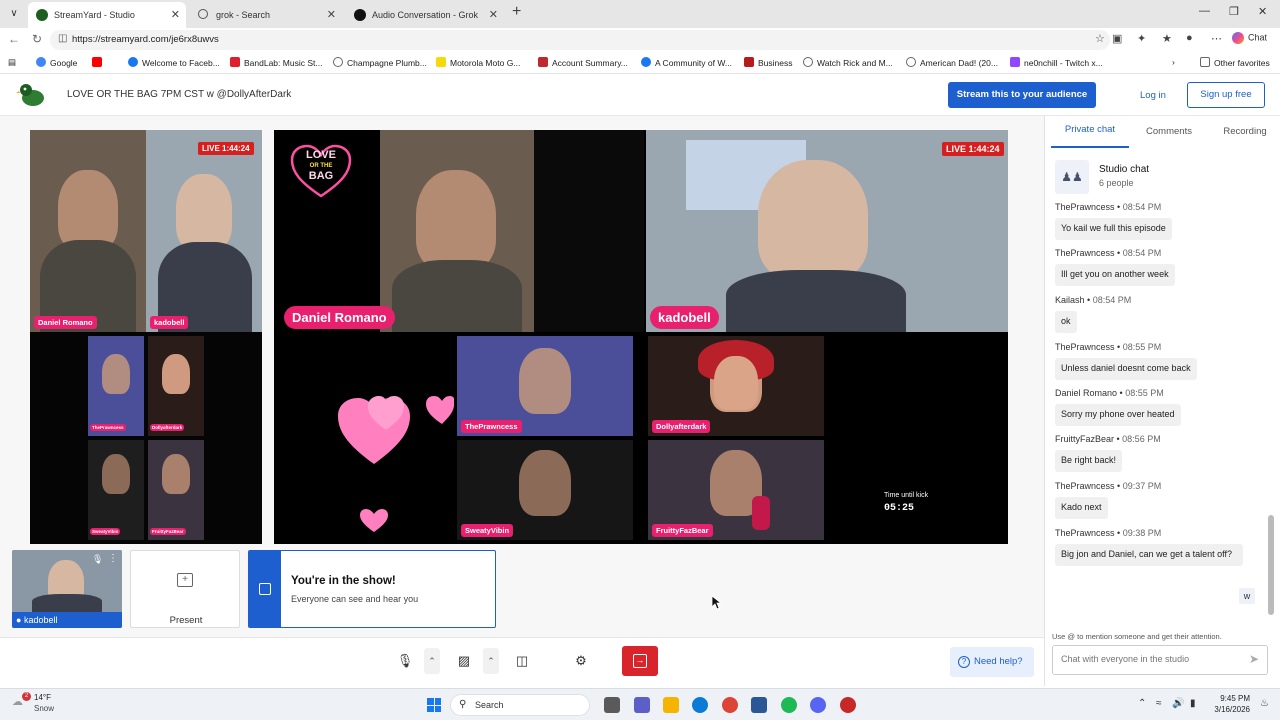 The height and width of the screenshot is (720, 1280). Describe the element at coordinates (107, 15) in the screenshot. I see `tab-streamyard: StreamYard - Studio ✕` at that location.